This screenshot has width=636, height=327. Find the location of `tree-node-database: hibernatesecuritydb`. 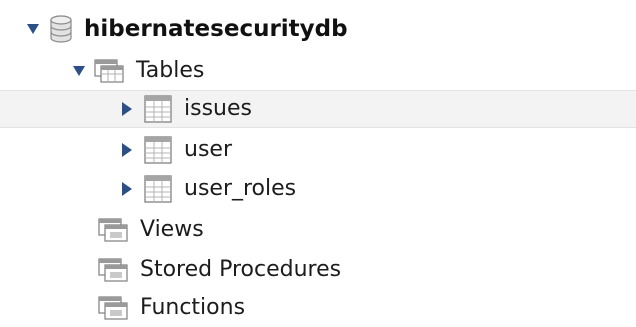

tree-node-database: hibernatesecuritydb is located at coordinates (318, 29).